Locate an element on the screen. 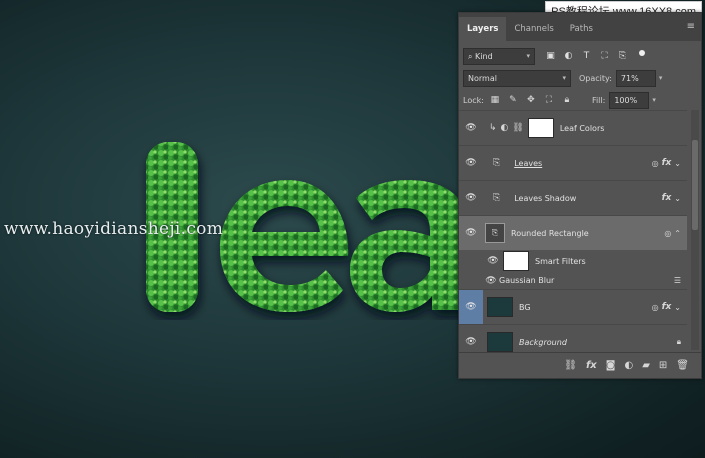  lock-label: Lock: is located at coordinates (473, 100).